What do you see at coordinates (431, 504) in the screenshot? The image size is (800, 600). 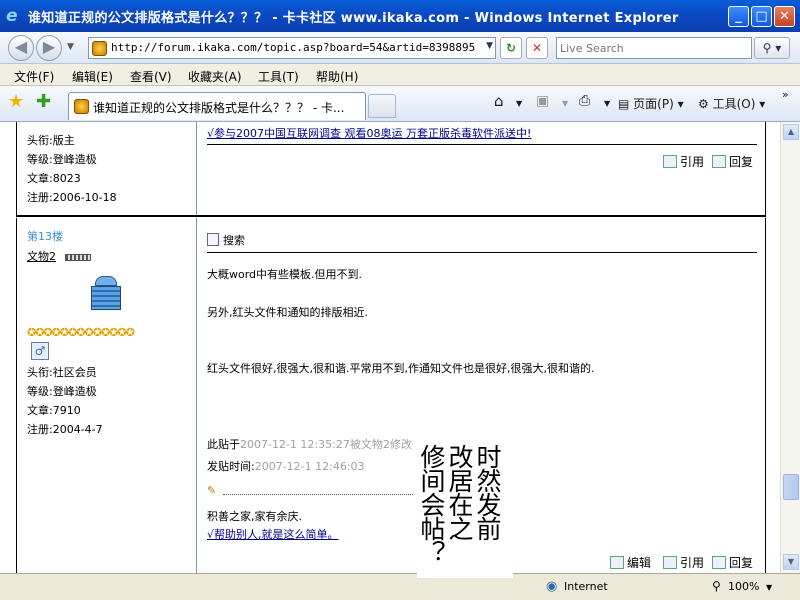 I see `overlay-column-3: 修间会帖？` at bounding box center [431, 504].